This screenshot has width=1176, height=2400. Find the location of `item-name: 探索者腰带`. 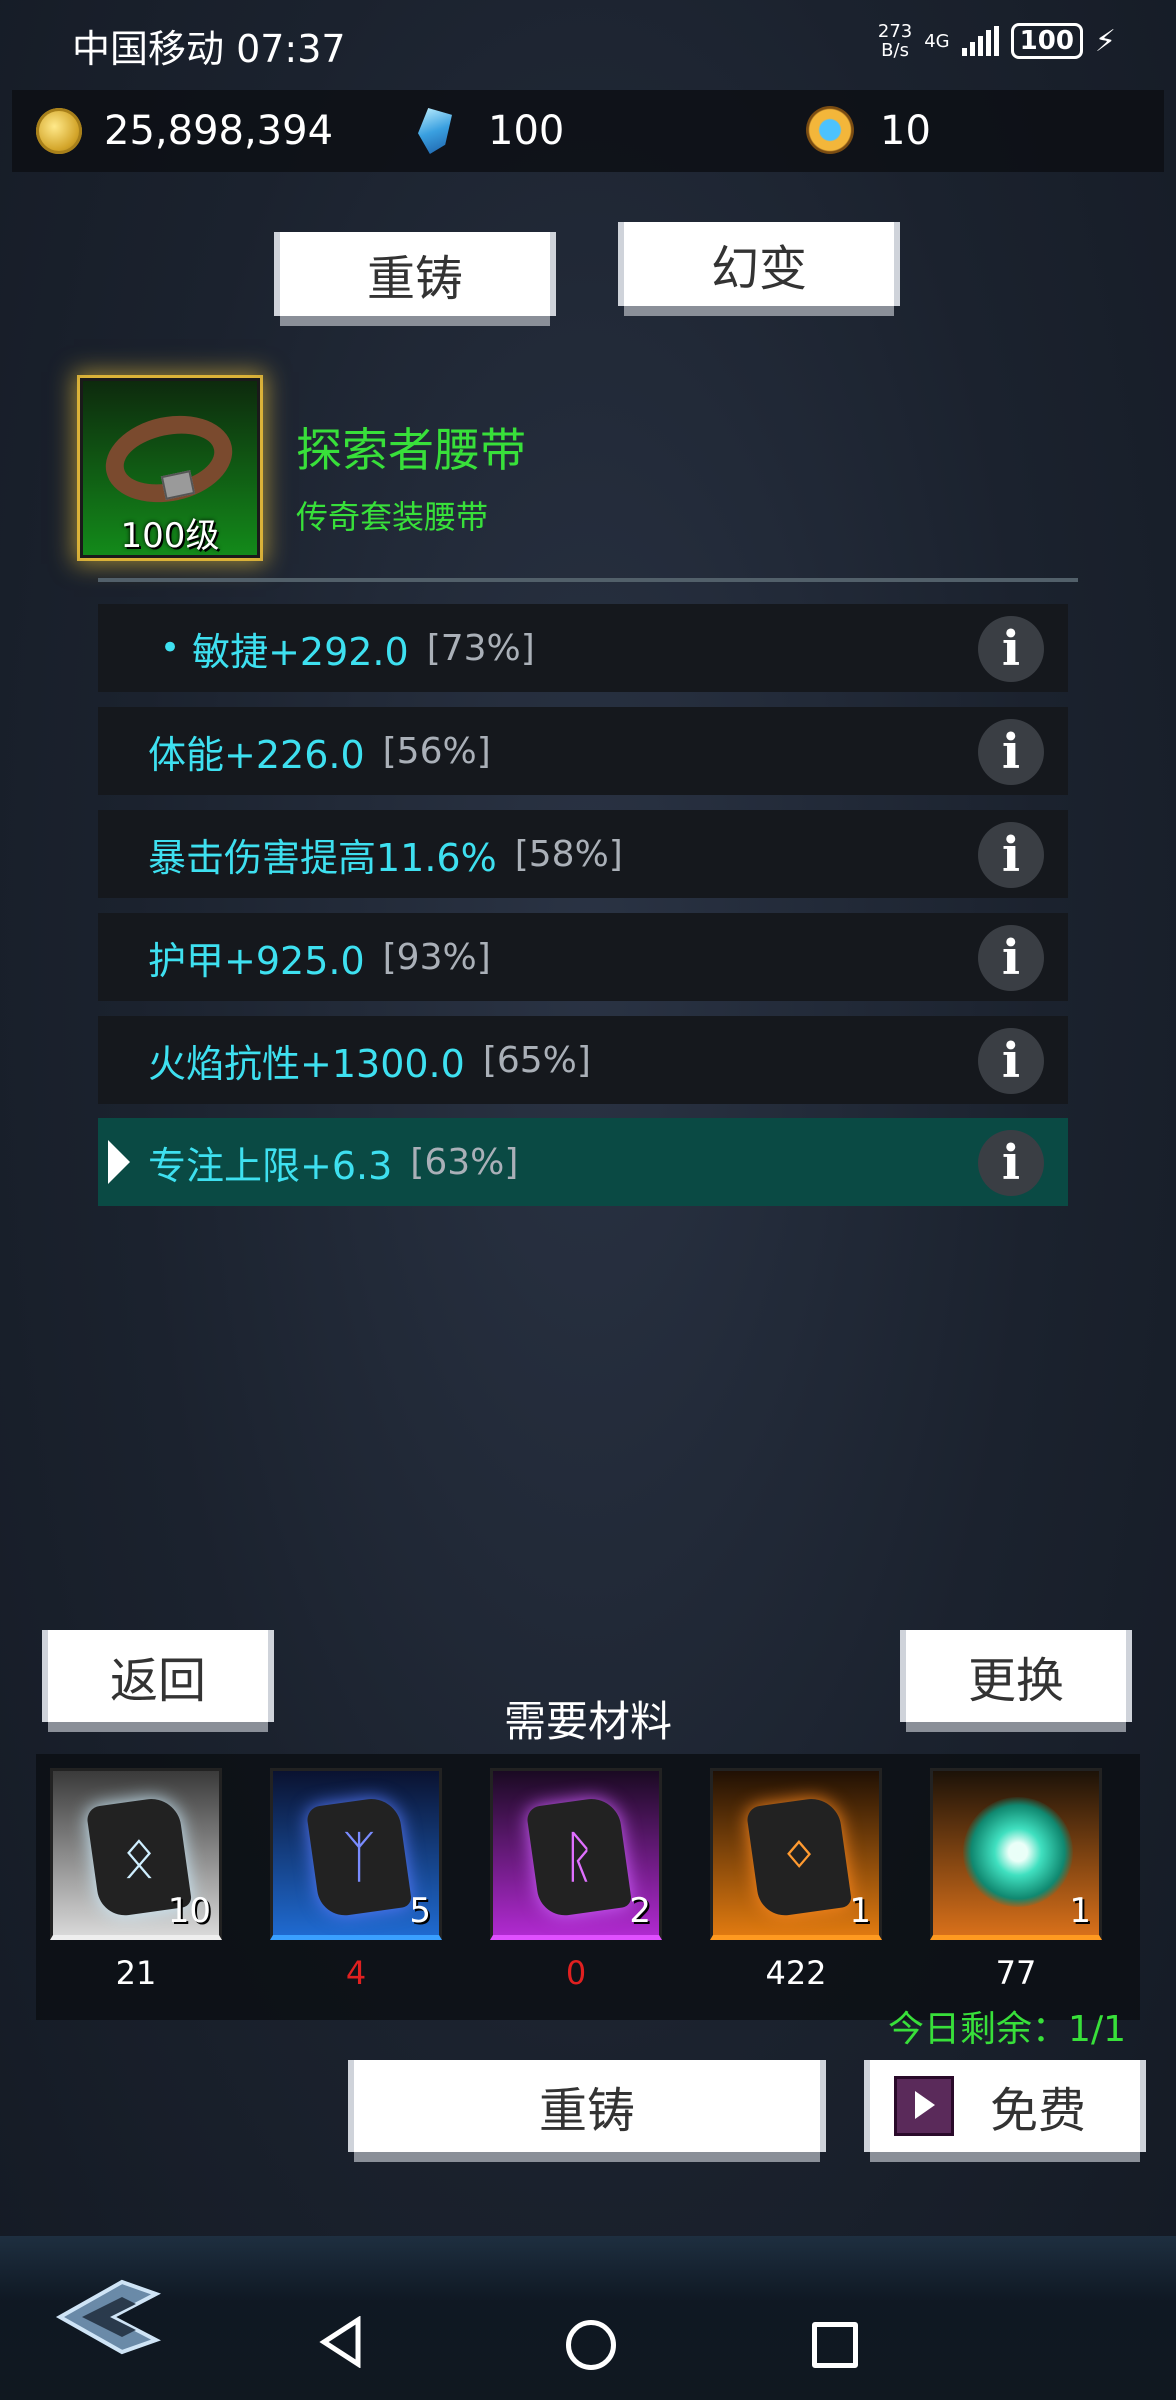

item-name: 探索者腰带 is located at coordinates (411, 450).